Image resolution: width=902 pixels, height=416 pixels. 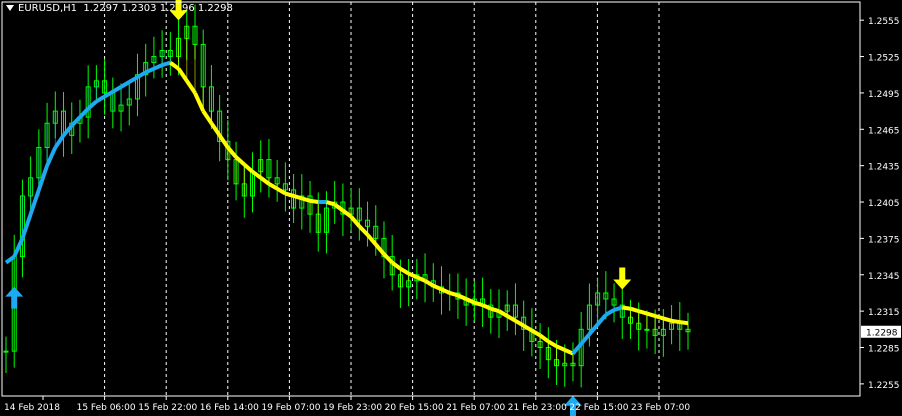 What do you see at coordinates (884, 240) in the screenshot?
I see `price-tick-label: 1.2375` at bounding box center [884, 240].